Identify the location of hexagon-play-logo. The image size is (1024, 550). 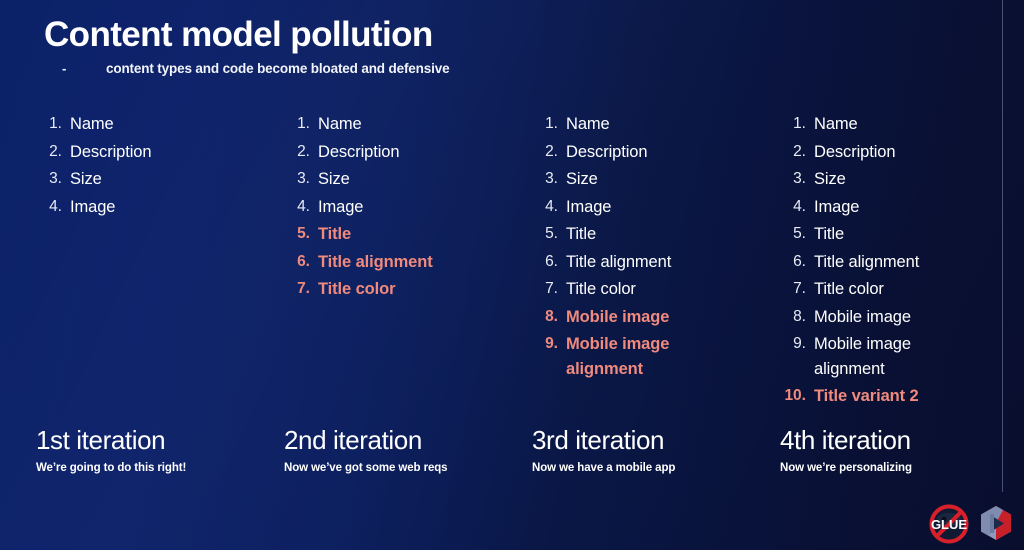
(996, 524).